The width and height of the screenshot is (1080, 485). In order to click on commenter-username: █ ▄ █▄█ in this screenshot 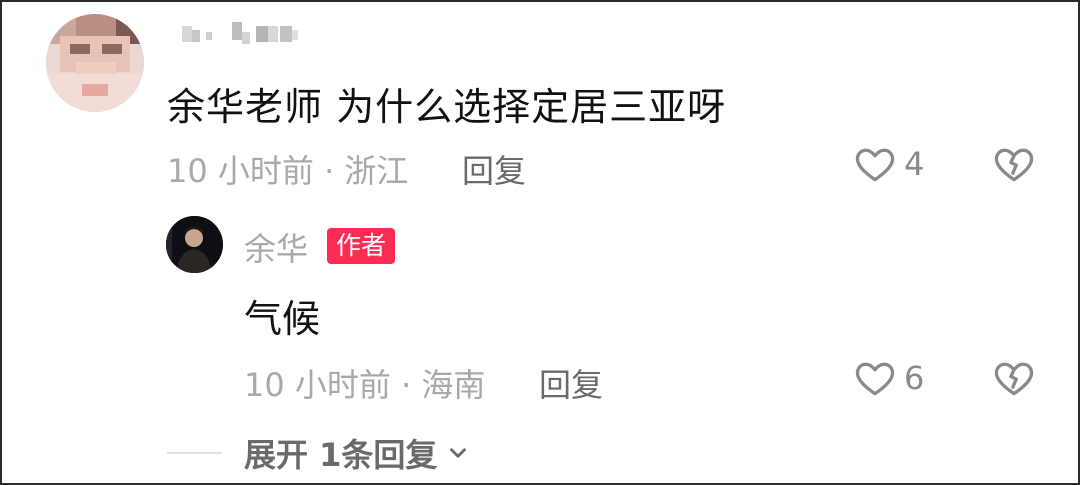, I will do `click(242, 33)`.